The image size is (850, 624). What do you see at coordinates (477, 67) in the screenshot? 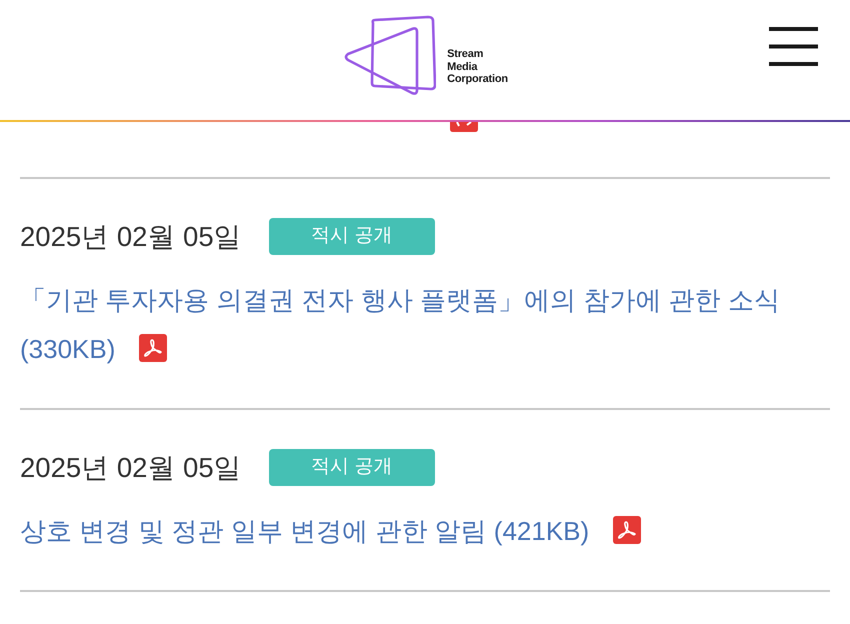
I see `logo-text: Stream Media Corporation` at bounding box center [477, 67].